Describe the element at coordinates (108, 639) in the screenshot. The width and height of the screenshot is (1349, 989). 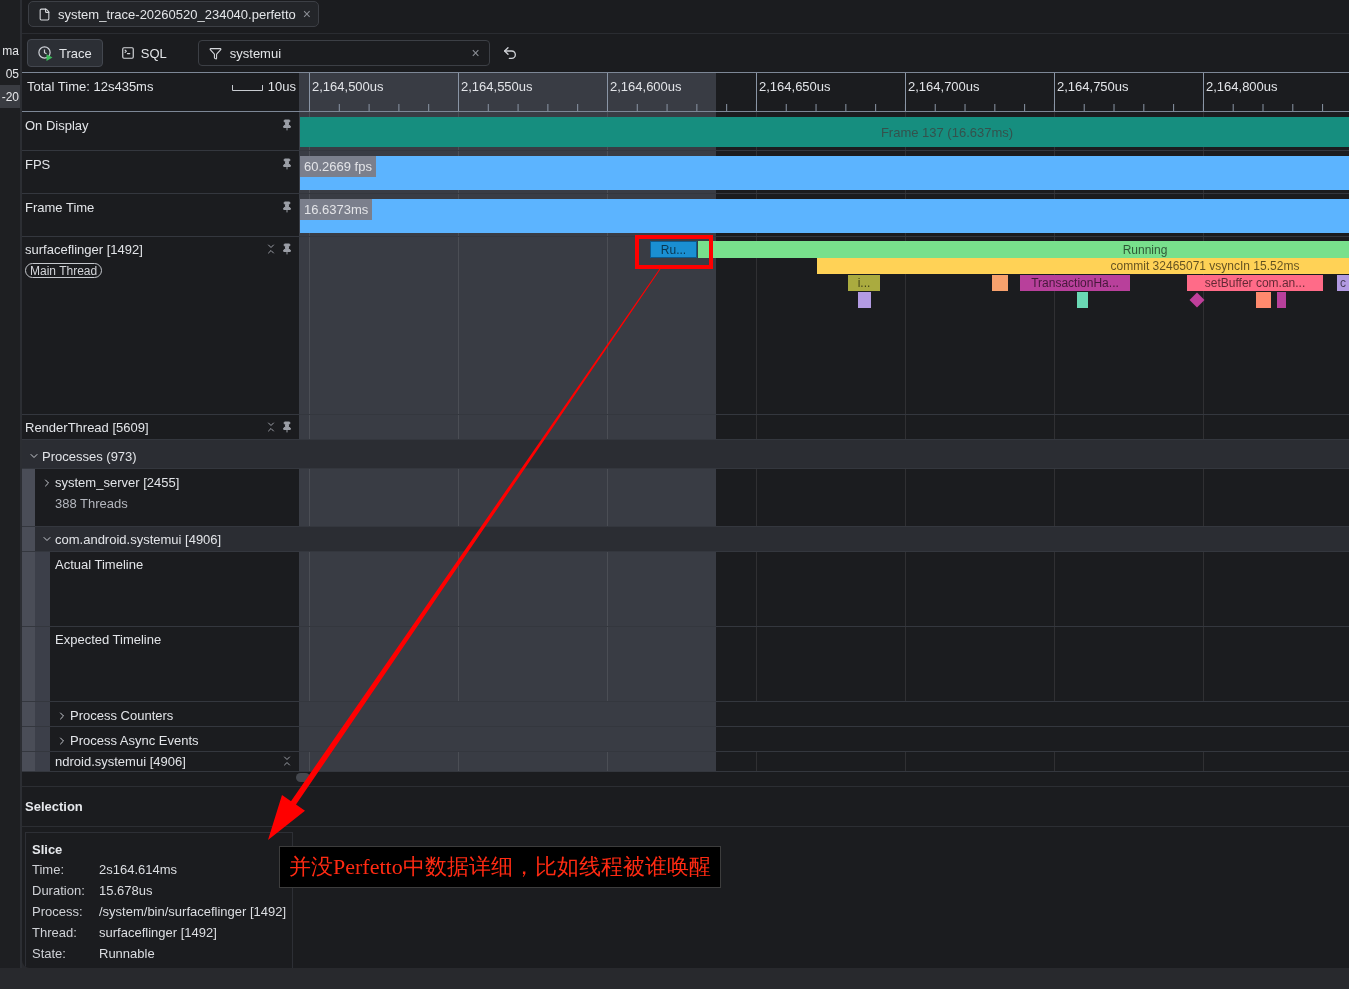
I see `track-title: Expected Timeline` at that location.